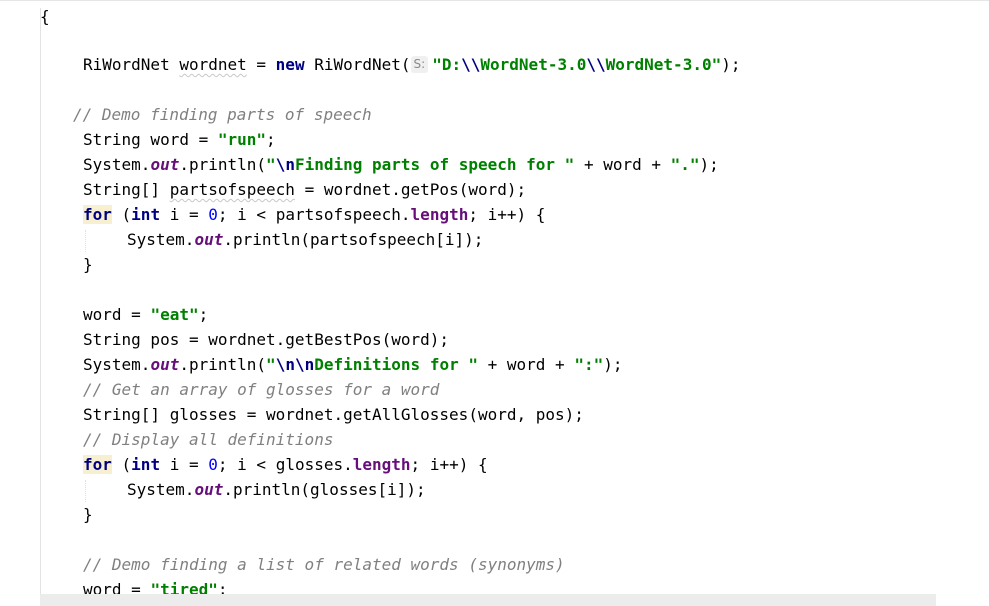  What do you see at coordinates (353, 239) in the screenshot?
I see `code-token: .println(partsofspeech[i]);` at bounding box center [353, 239].